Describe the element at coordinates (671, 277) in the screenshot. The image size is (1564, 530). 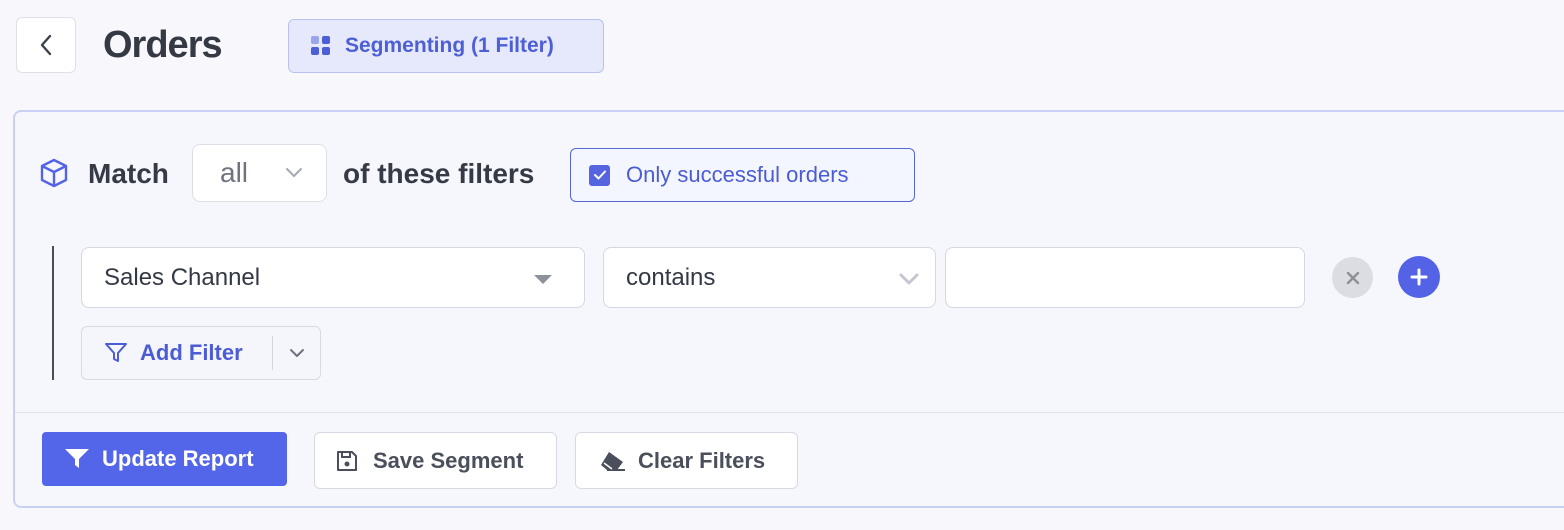
I see `operator-select-value: contains` at that location.